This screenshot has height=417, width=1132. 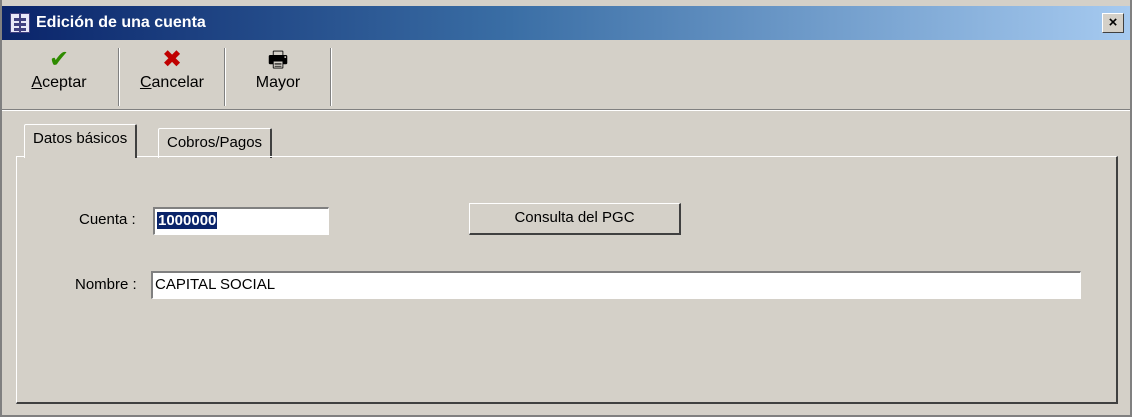 What do you see at coordinates (172, 59) in the screenshot?
I see `x-icon: ✖` at bounding box center [172, 59].